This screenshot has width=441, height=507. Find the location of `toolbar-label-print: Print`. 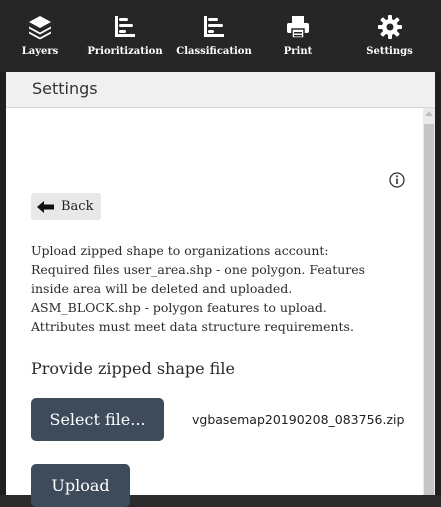

toolbar-label-print: Print is located at coordinates (298, 51).